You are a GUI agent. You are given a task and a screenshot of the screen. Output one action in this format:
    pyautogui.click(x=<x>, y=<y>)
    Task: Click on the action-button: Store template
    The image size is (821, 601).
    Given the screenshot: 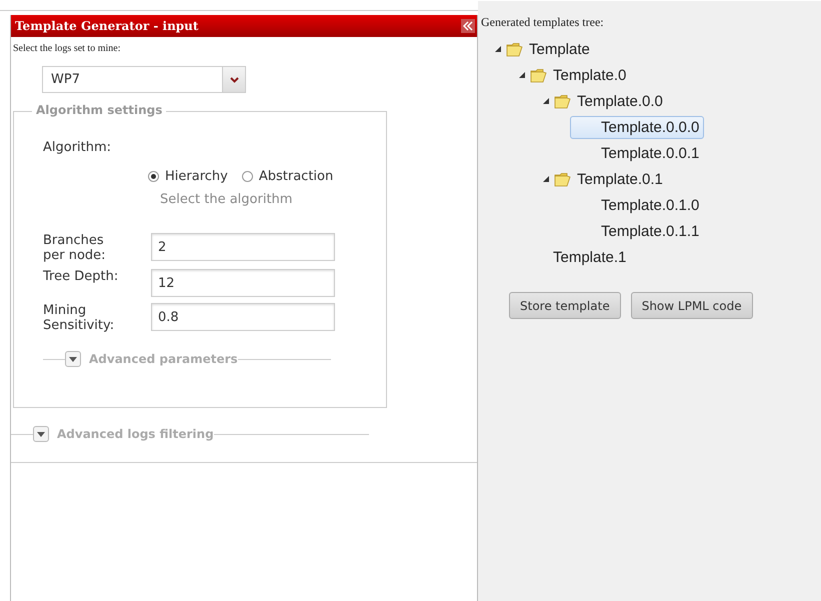 What is the action you would take?
    pyautogui.click(x=565, y=305)
    